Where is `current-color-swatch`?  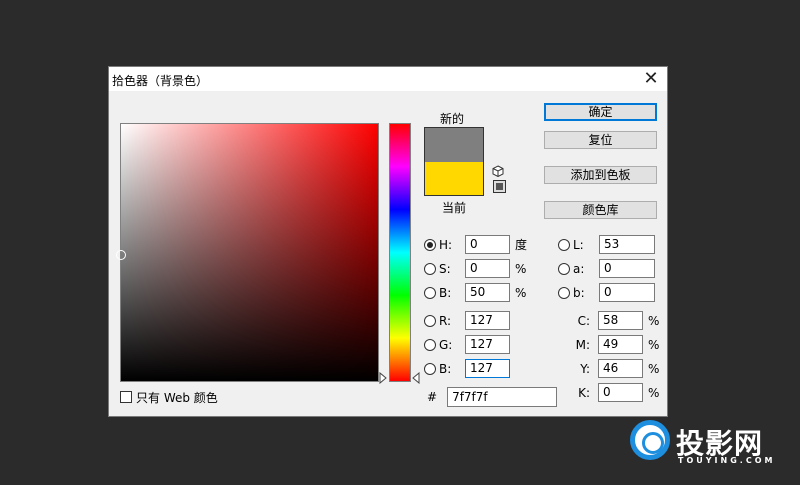
current-color-swatch is located at coordinates (454, 178).